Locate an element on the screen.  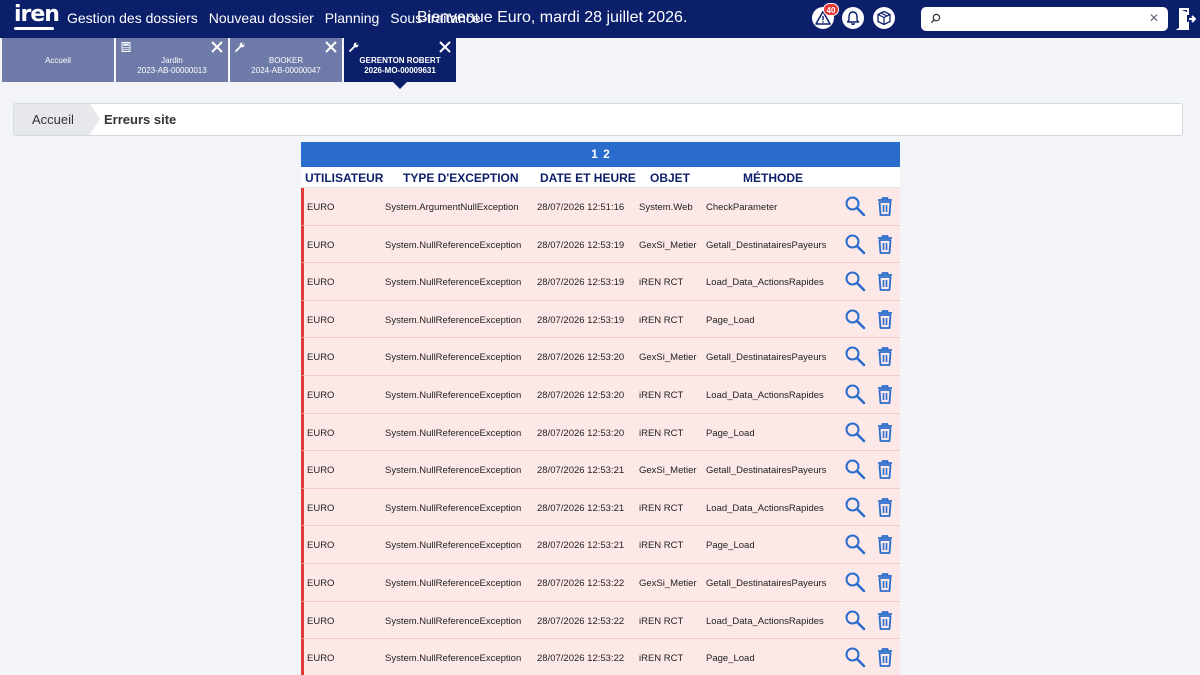
tab-jardin: Jardin 2023-AB-00000013 is located at coordinates (172, 60).